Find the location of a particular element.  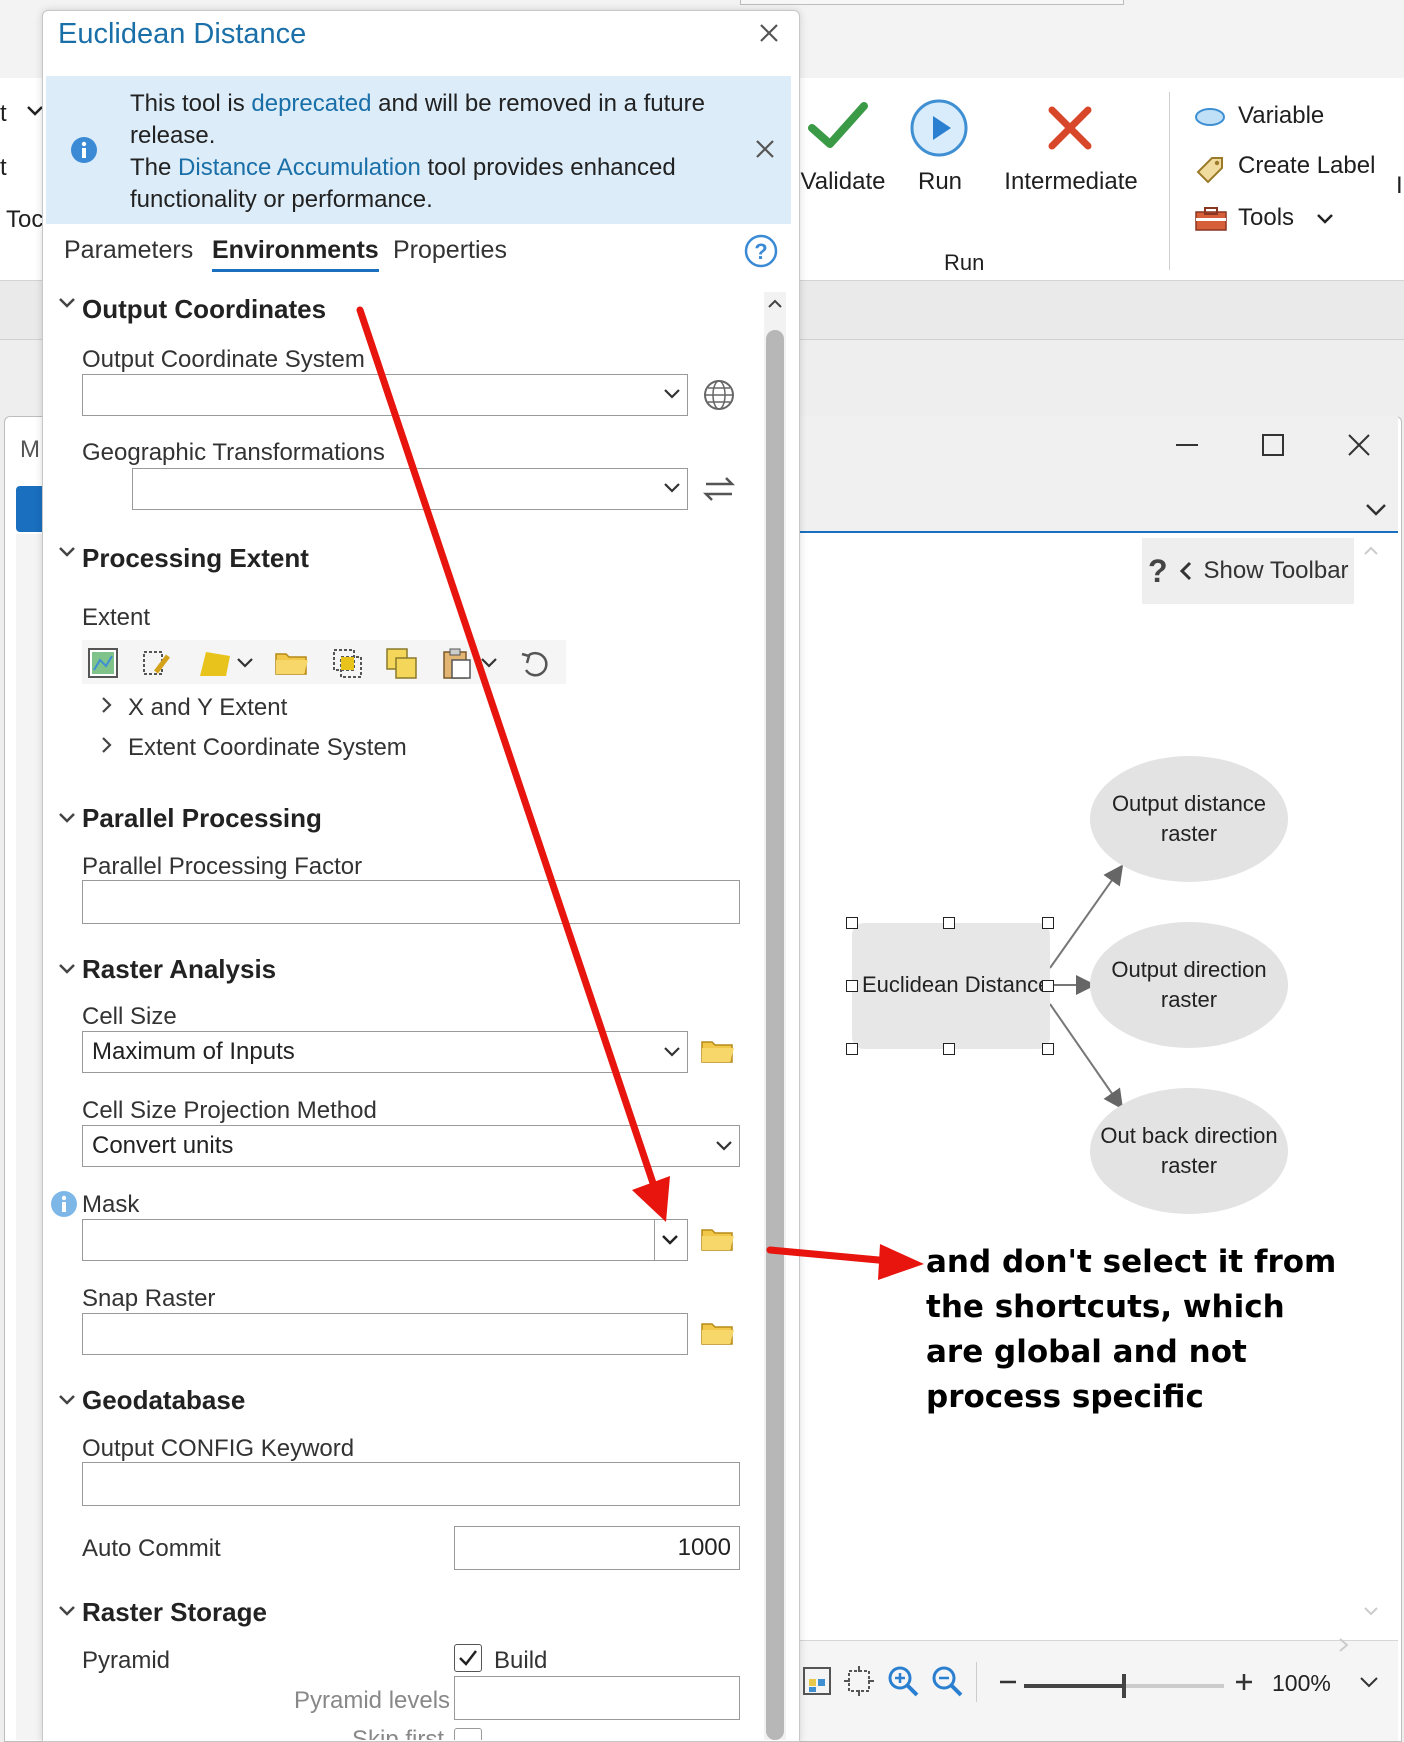

output-direction-raster: Output direction raster is located at coordinates (1189, 985).